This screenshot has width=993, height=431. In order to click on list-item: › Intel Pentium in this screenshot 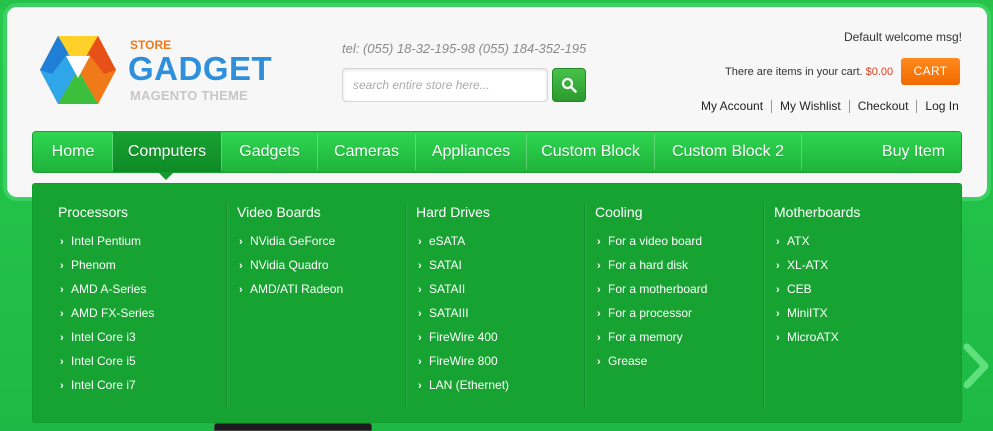, I will do `click(106, 245)`.